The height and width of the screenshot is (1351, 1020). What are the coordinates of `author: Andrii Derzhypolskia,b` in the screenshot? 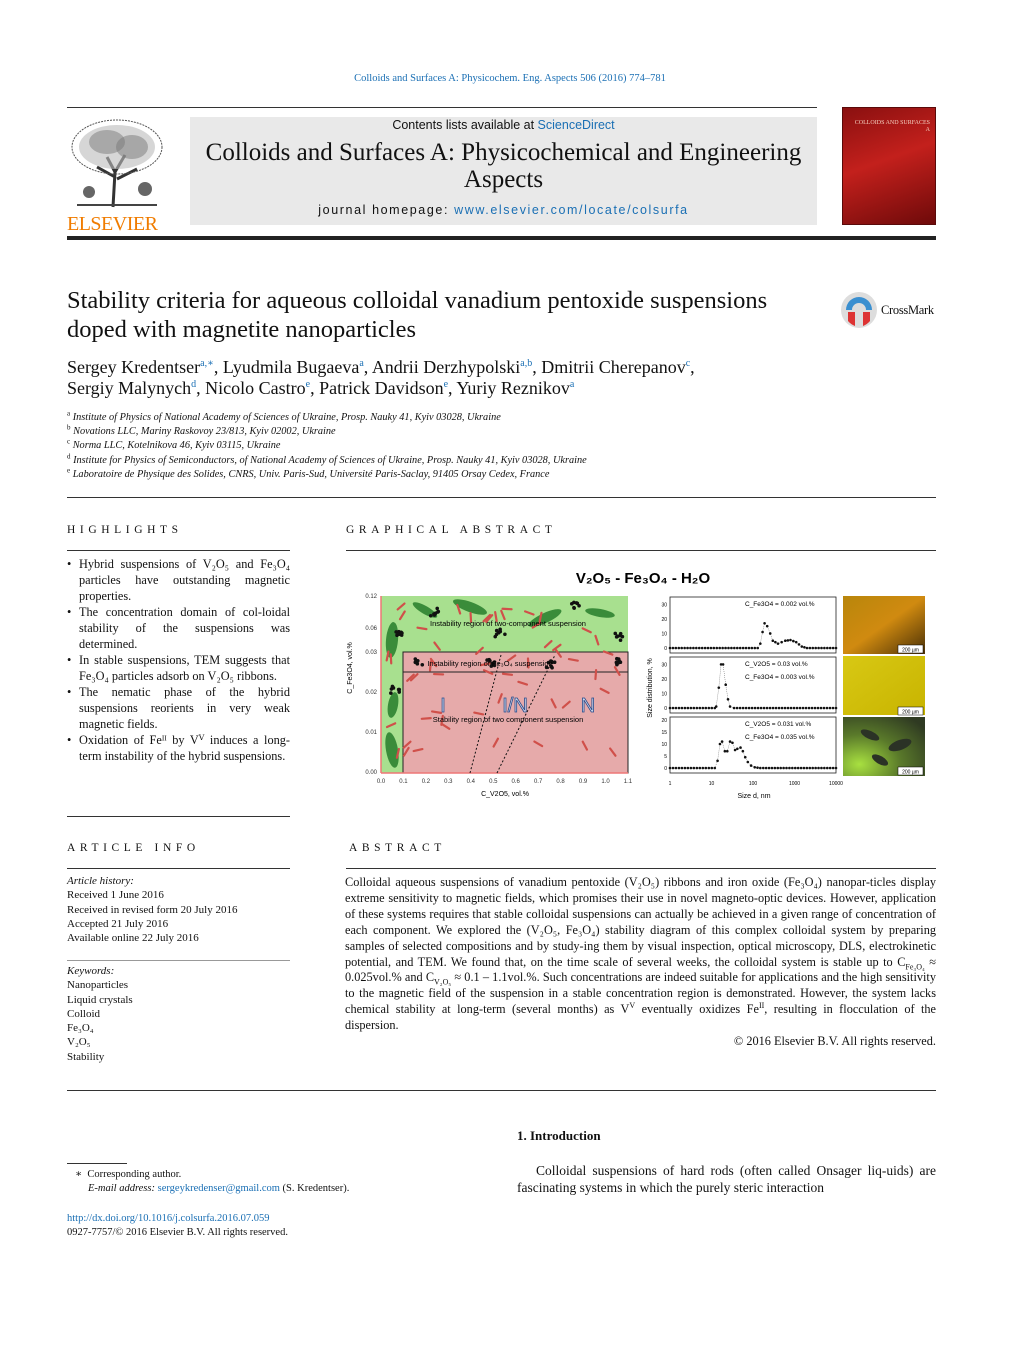 It's located at (452, 367).